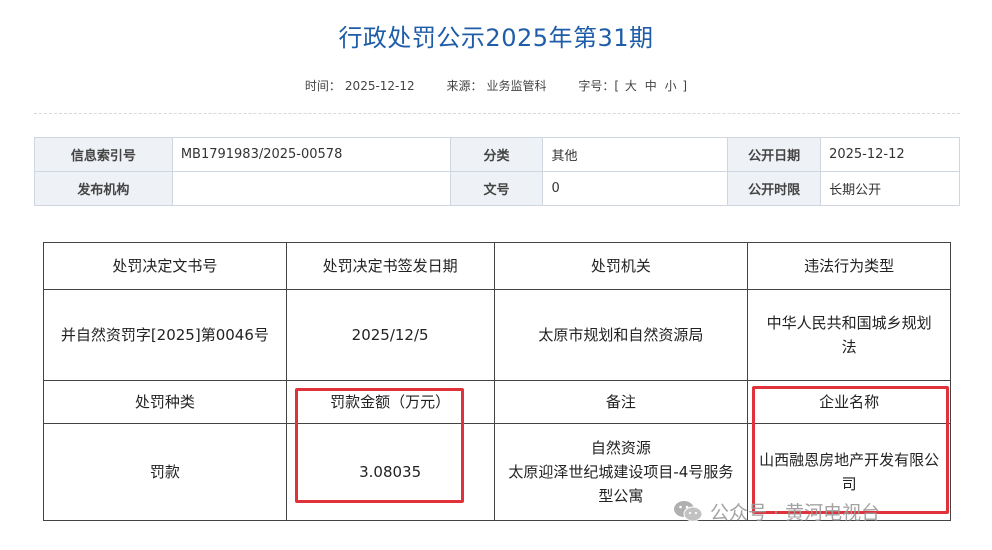  Describe the element at coordinates (165, 472) in the screenshot. I see `penalty-type-value: 罚款` at that location.